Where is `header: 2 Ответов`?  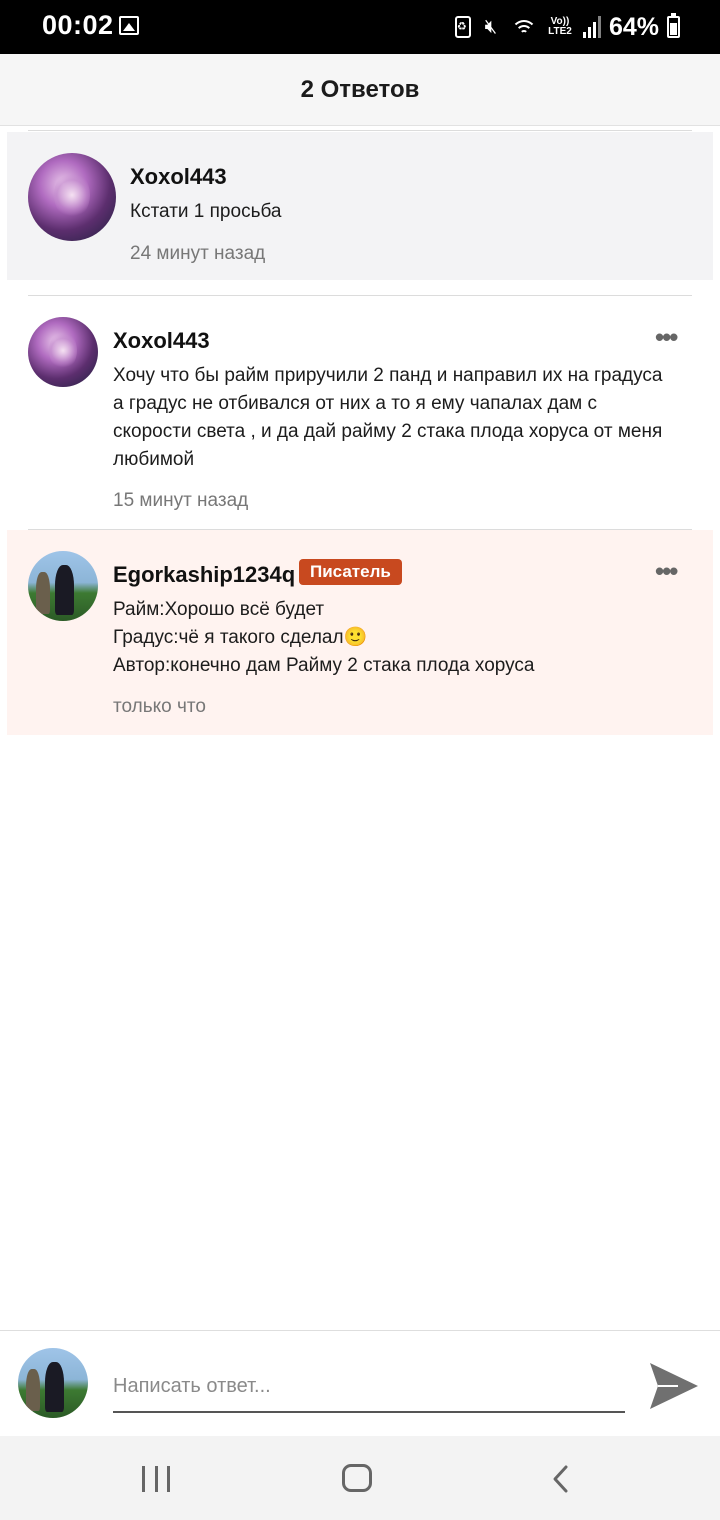 header: 2 Ответов is located at coordinates (360, 90).